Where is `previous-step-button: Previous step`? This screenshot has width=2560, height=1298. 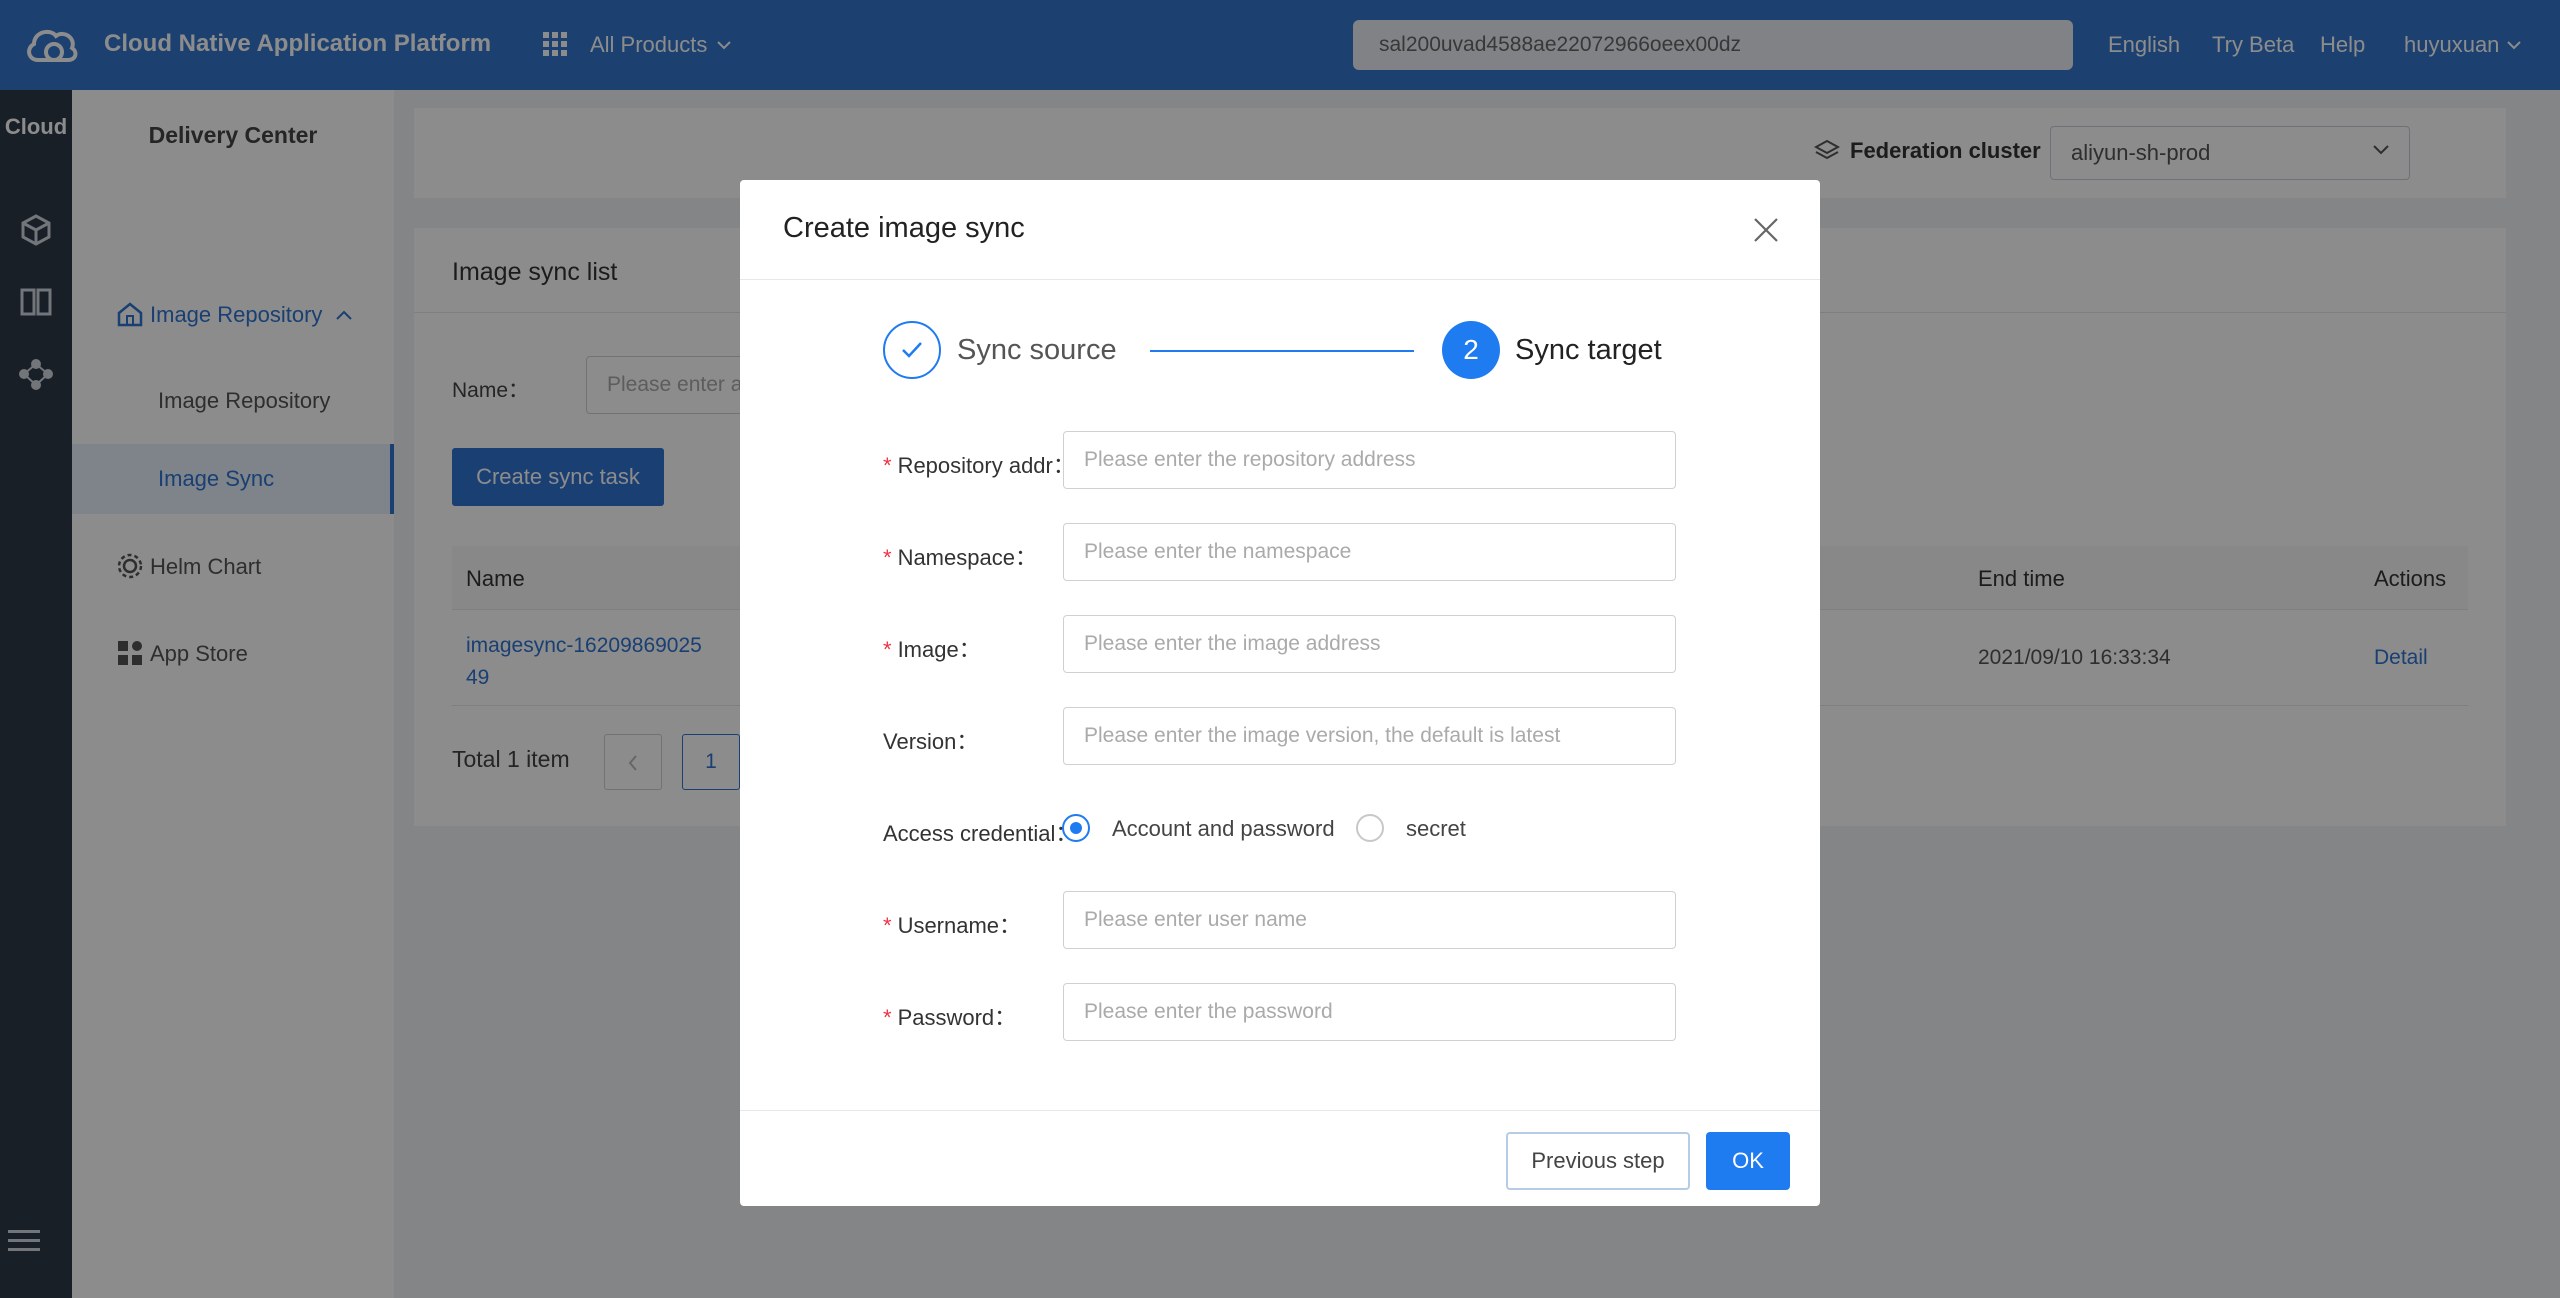 previous-step-button: Previous step is located at coordinates (1598, 1161).